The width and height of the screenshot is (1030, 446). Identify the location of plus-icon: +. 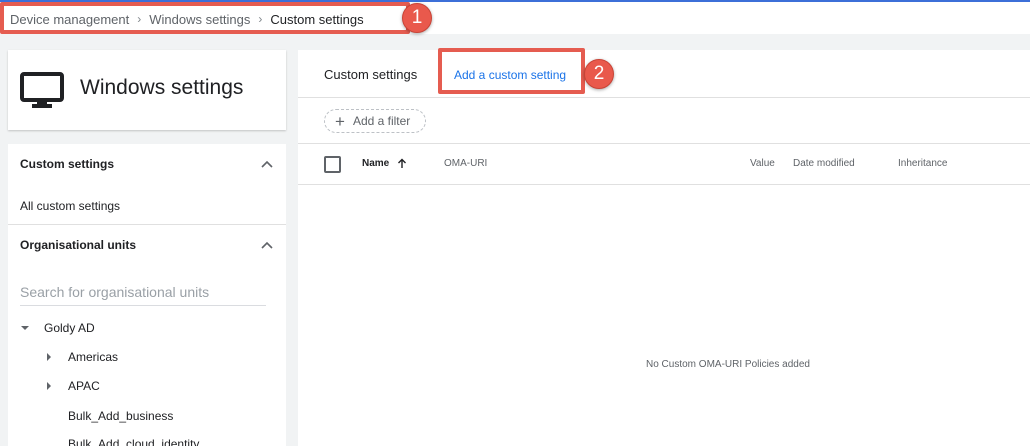
(340, 121).